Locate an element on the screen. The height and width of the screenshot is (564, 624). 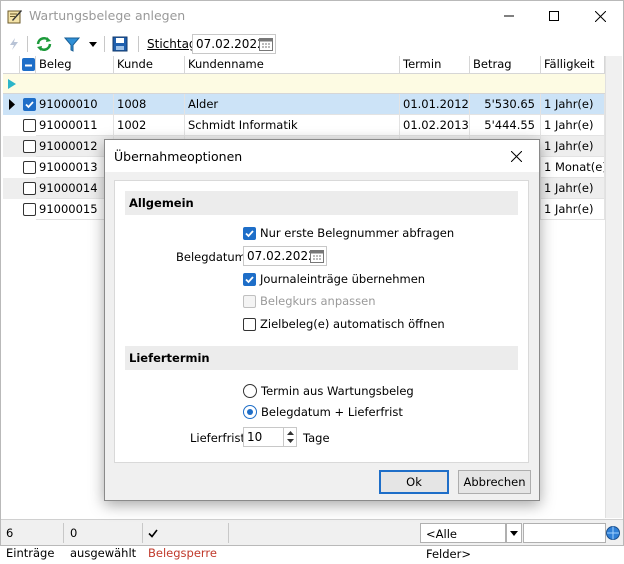
filter-icon is located at coordinates (72, 44).